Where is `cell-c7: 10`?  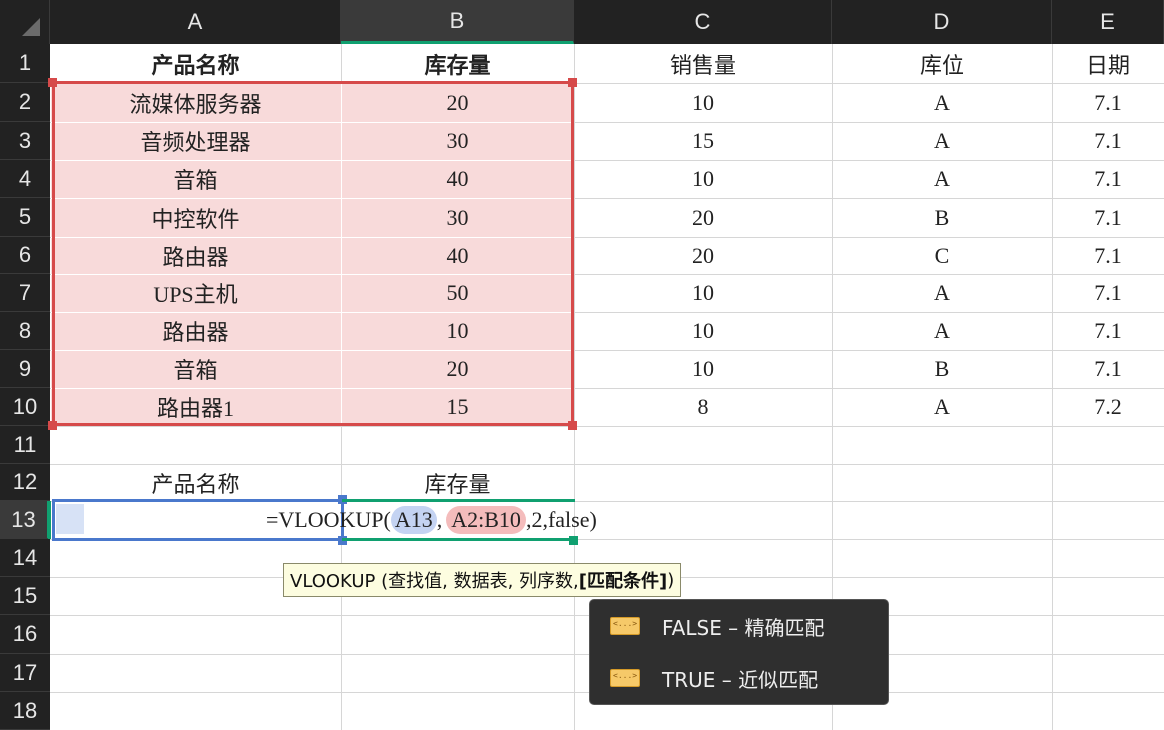
cell-c7: 10 is located at coordinates (703, 293).